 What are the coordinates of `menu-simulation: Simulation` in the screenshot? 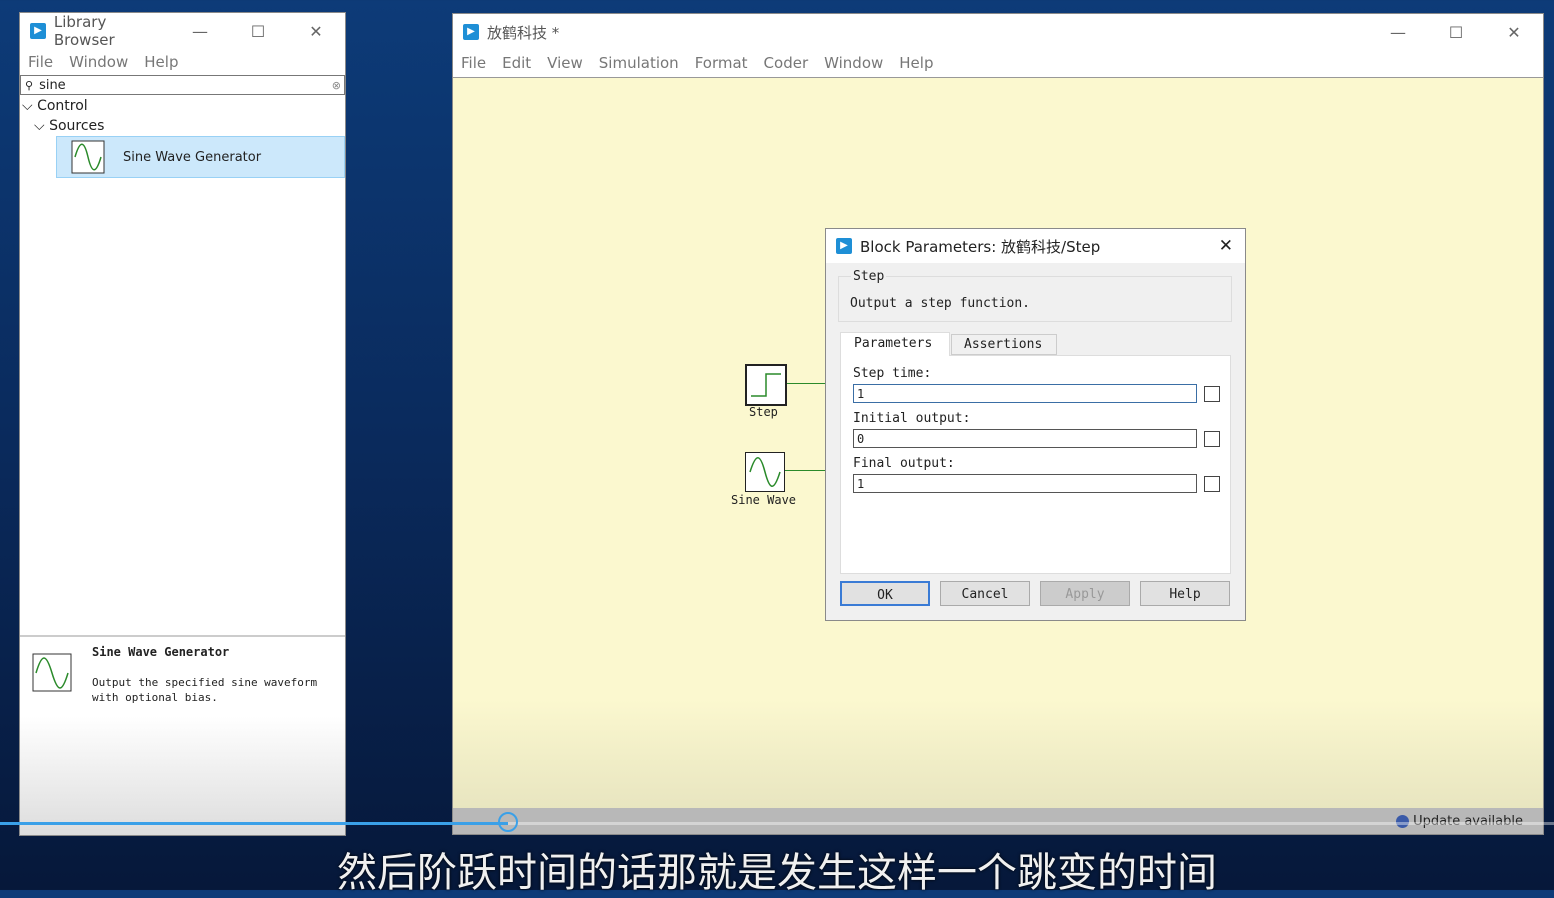 It's located at (639, 63).